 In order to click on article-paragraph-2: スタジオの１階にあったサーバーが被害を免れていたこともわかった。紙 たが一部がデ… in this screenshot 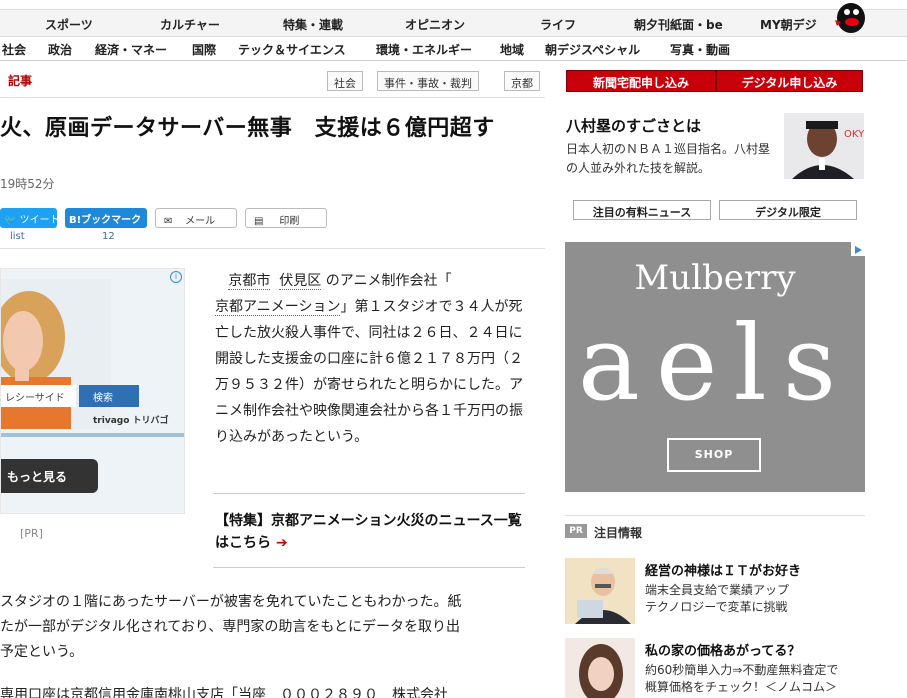, I will do `click(272, 627)`.